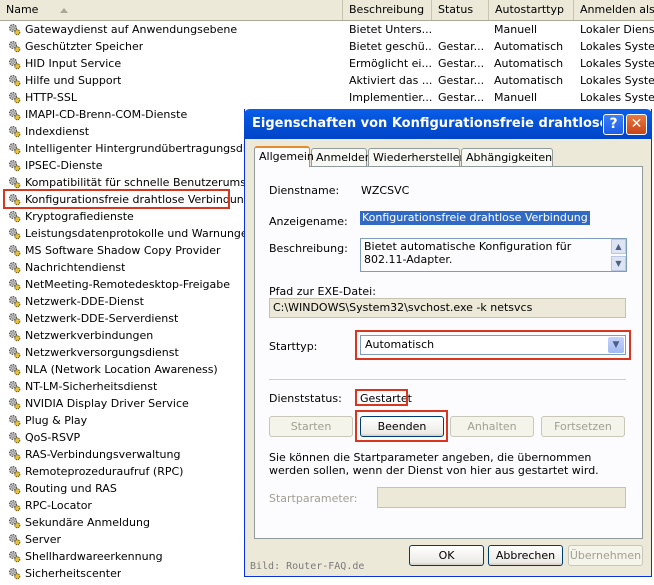  What do you see at coordinates (322, 291) in the screenshot?
I see `path-label: Pfad zur EXE-Datei:` at bounding box center [322, 291].